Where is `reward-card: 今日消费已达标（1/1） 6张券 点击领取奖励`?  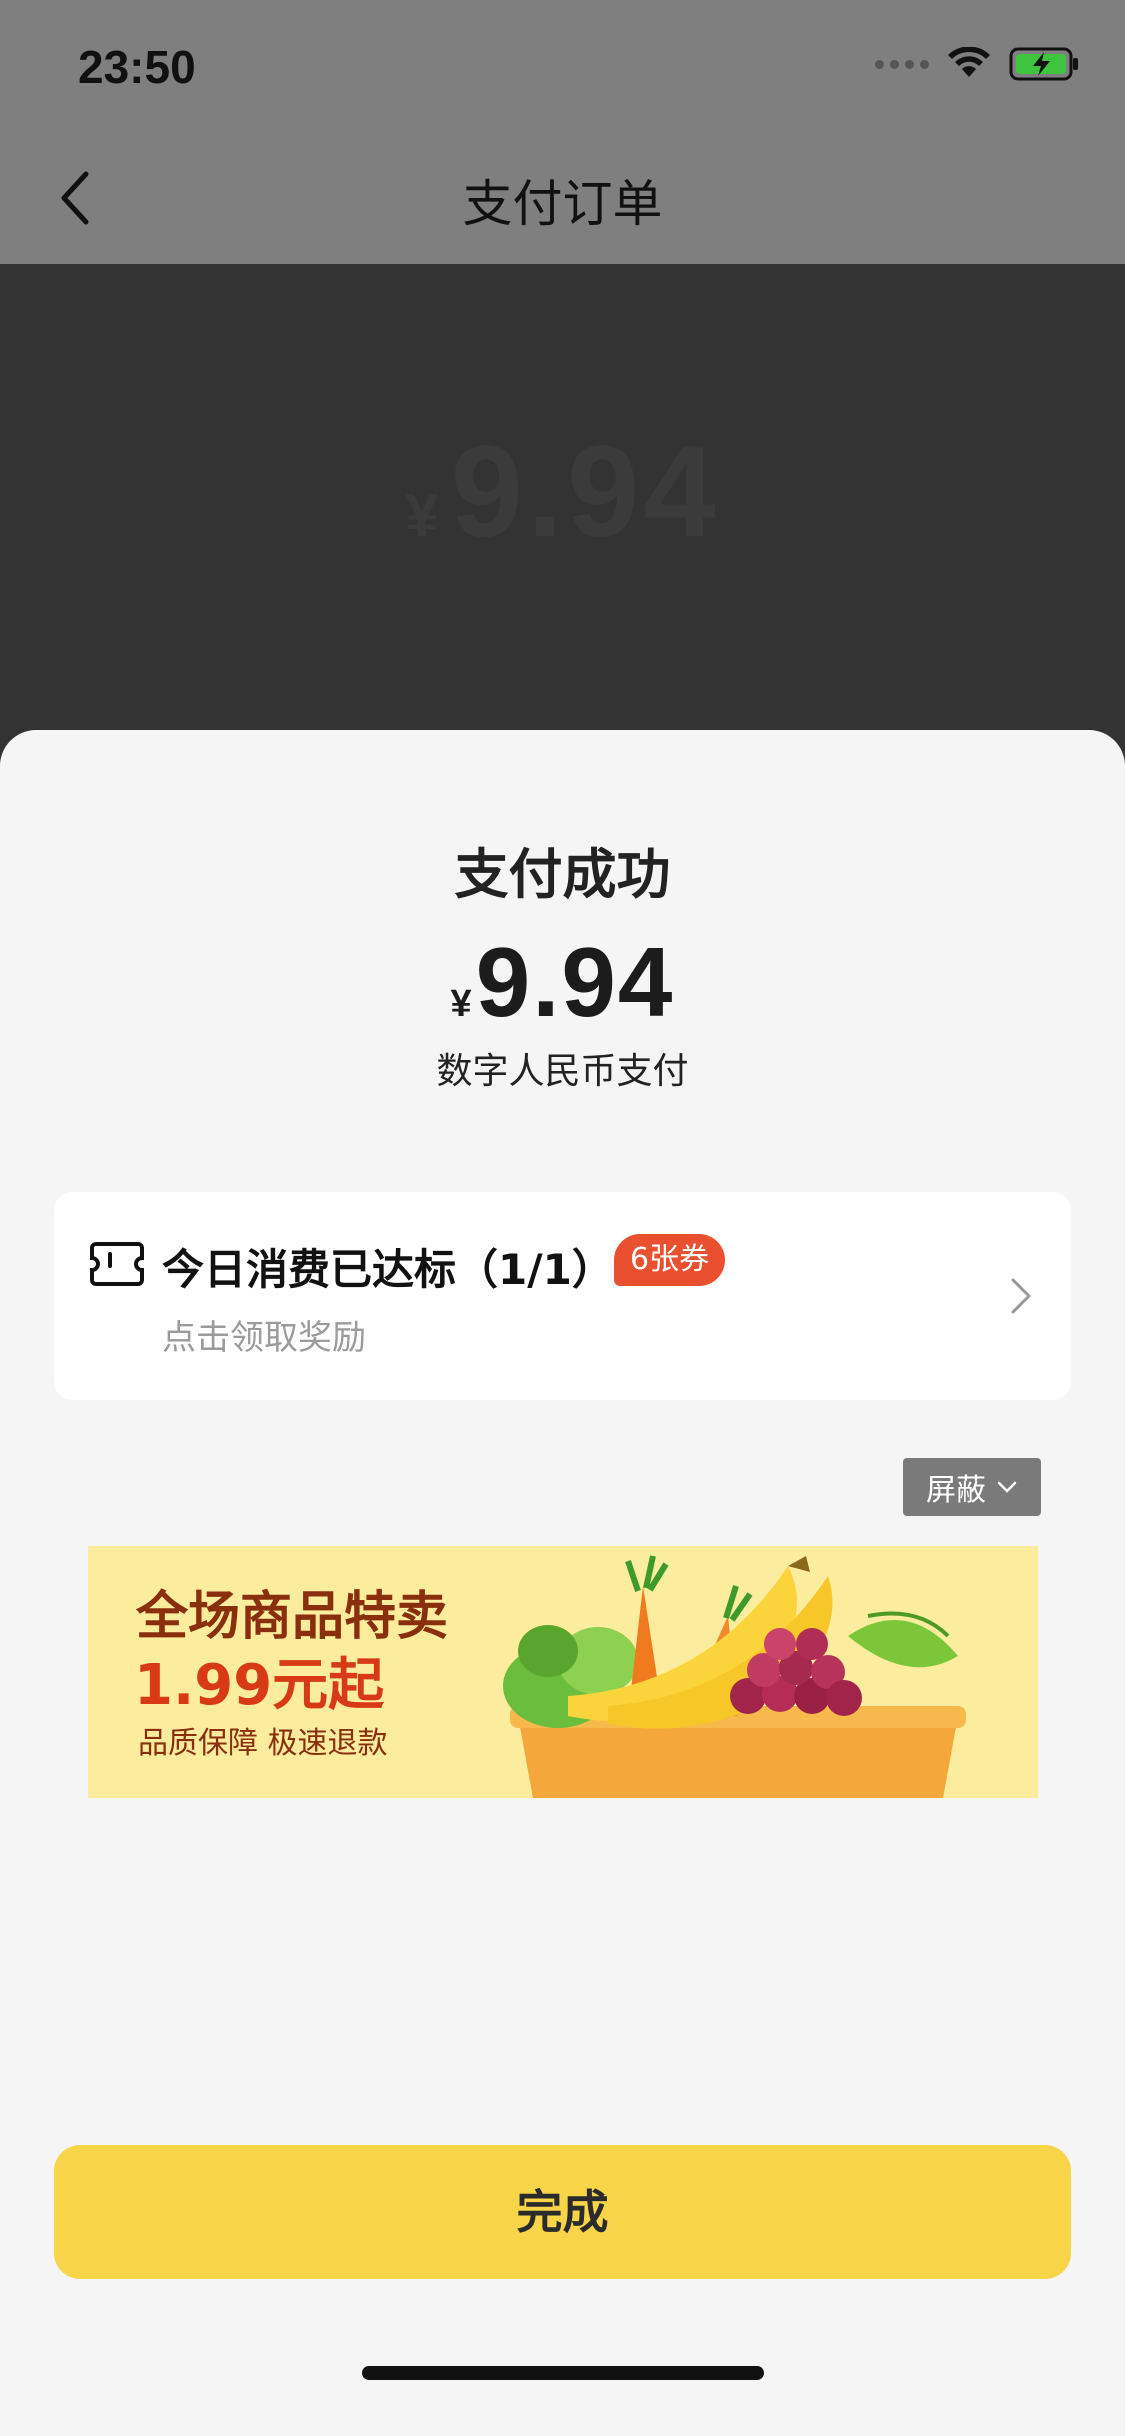
reward-card: 今日消费已达标（1/1） 6张券 点击领取奖励 is located at coordinates (562, 1296).